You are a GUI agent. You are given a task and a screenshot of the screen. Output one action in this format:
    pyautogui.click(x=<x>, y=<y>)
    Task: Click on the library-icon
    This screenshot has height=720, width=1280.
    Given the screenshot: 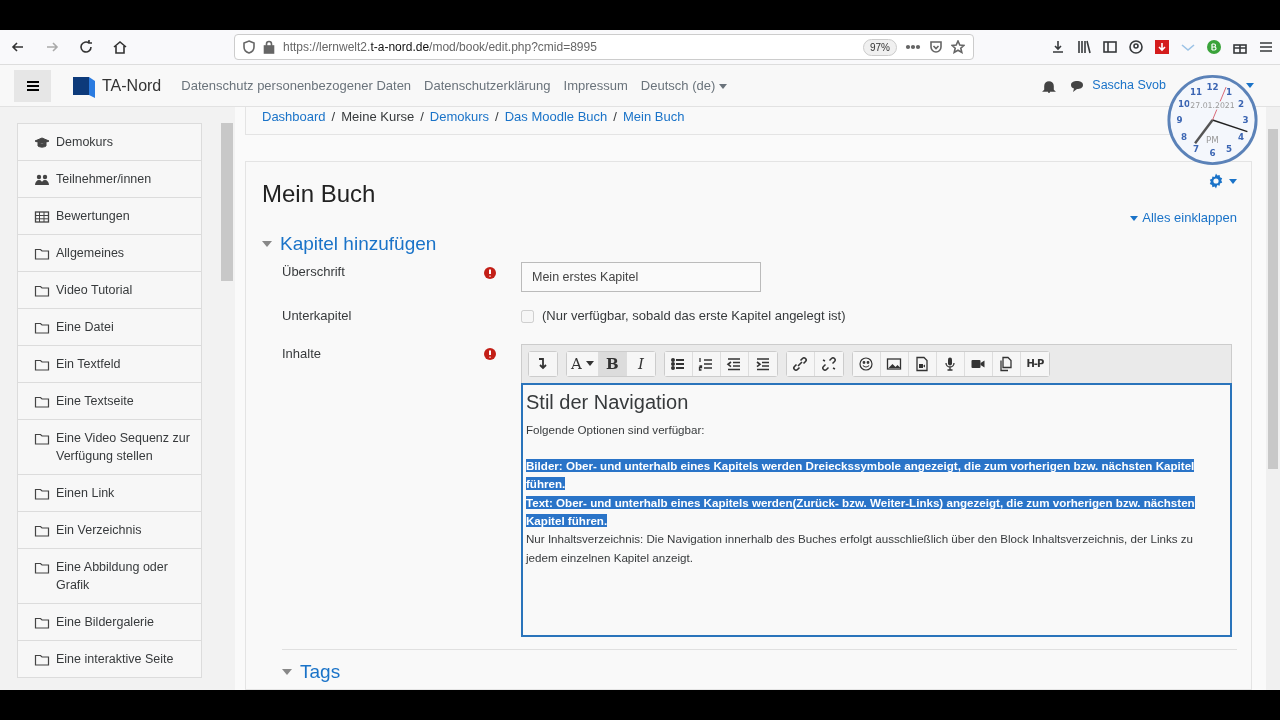 What is the action you would take?
    pyautogui.click(x=1084, y=47)
    